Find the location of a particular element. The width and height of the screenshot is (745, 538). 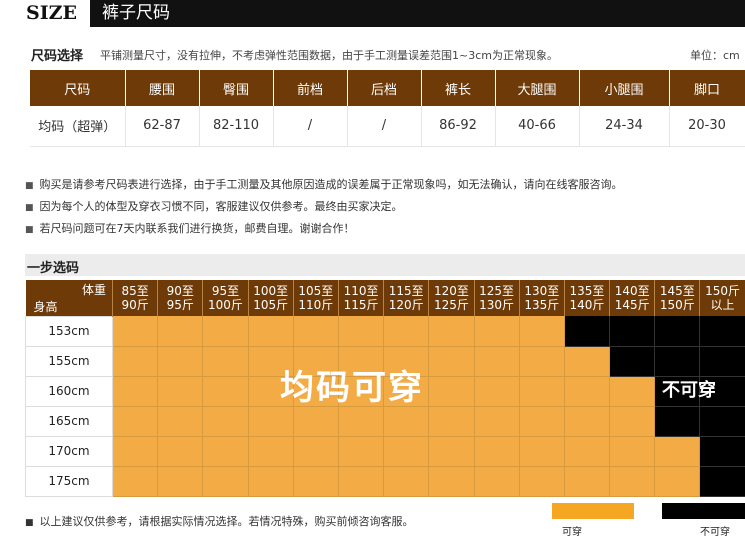

footer-note: ■ 以上建议仅供参考，请根据实际情况选择。若情况特殊，购买前倾咨询客服。 is located at coordinates (219, 521).